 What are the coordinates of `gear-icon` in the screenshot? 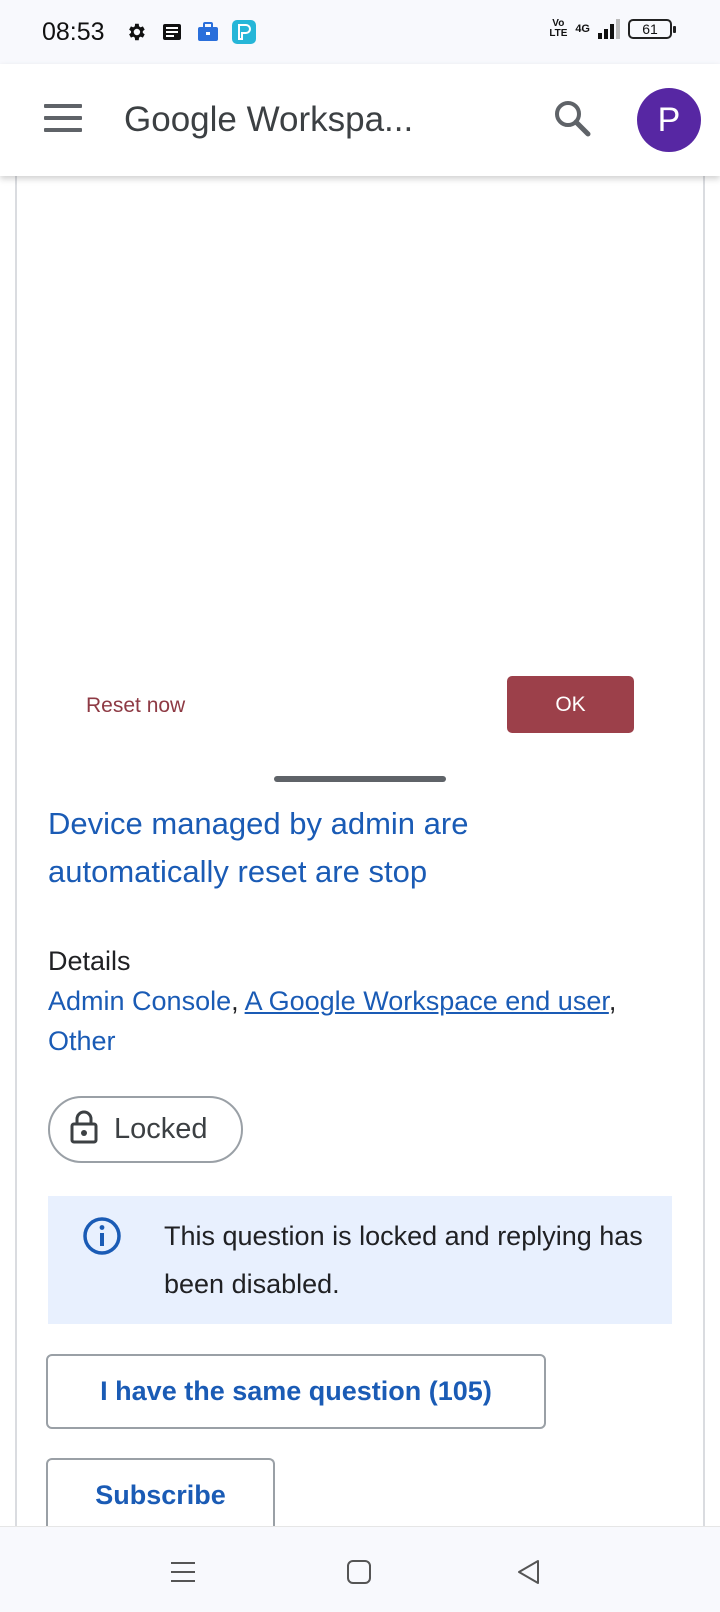 It's located at (136, 32).